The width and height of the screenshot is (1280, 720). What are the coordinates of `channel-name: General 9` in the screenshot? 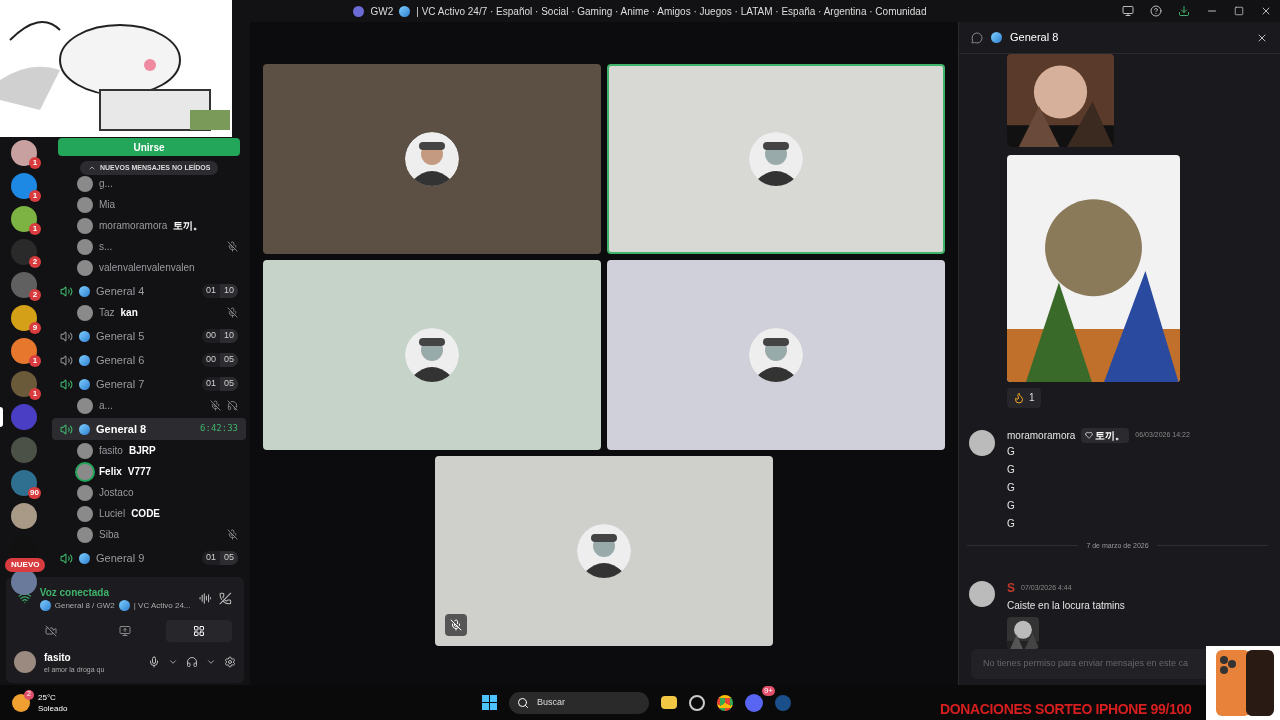 It's located at (121, 558).